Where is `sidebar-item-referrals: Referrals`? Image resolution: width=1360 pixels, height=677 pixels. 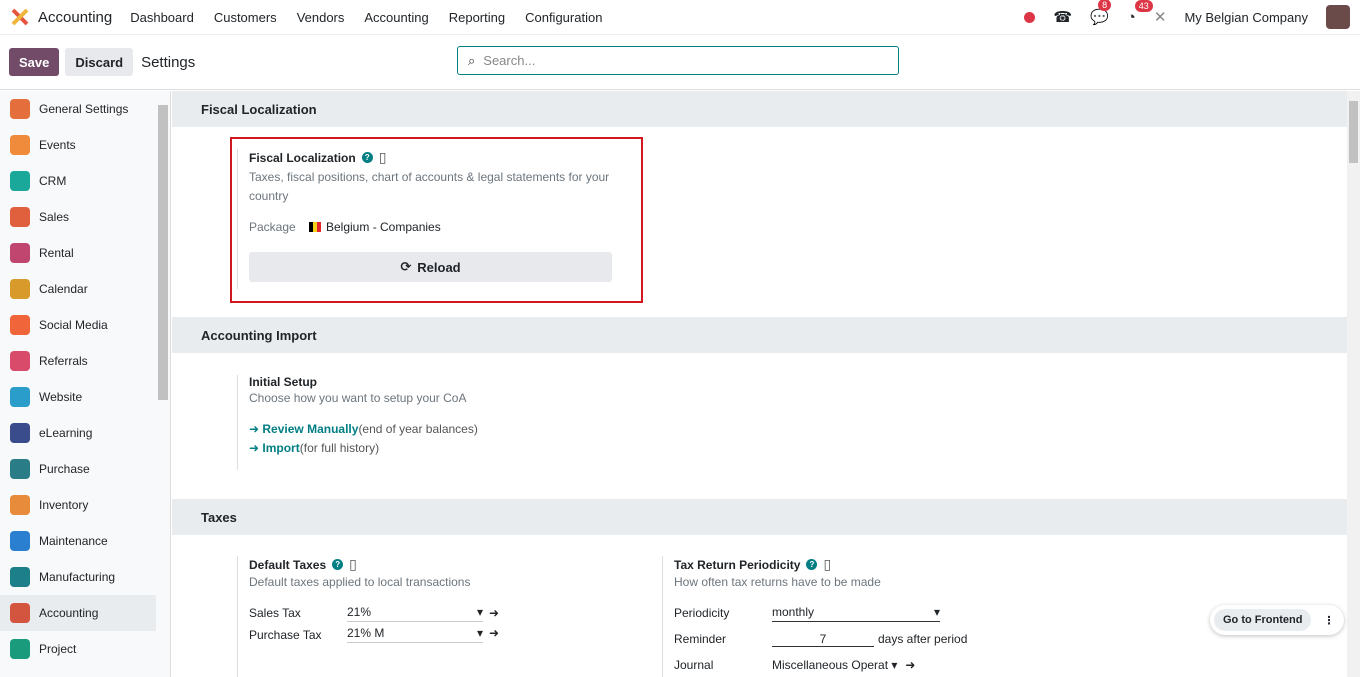 sidebar-item-referrals: Referrals is located at coordinates (78, 361).